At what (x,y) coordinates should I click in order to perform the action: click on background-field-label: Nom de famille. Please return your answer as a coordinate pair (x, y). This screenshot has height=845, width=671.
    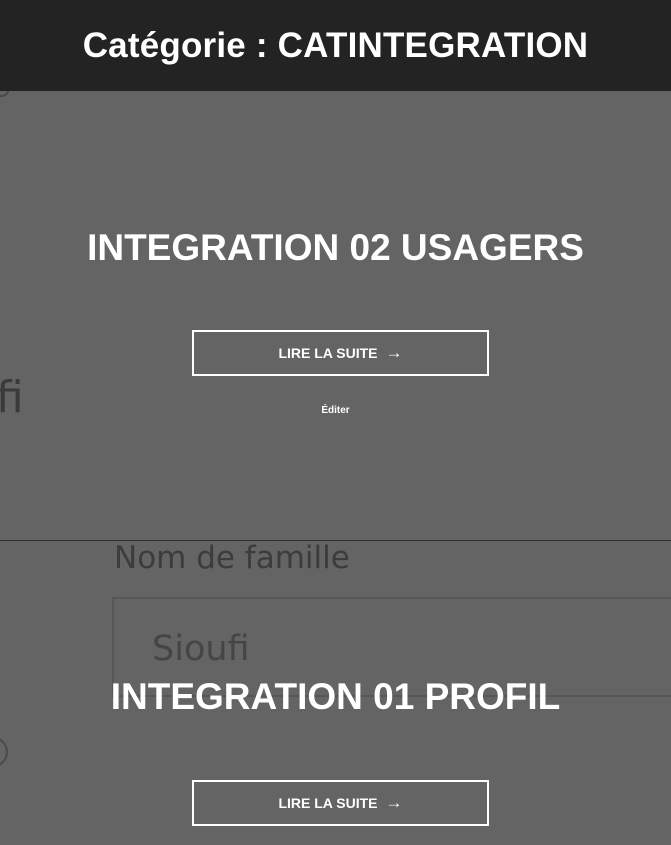
    Looking at the image, I should click on (232, 558).